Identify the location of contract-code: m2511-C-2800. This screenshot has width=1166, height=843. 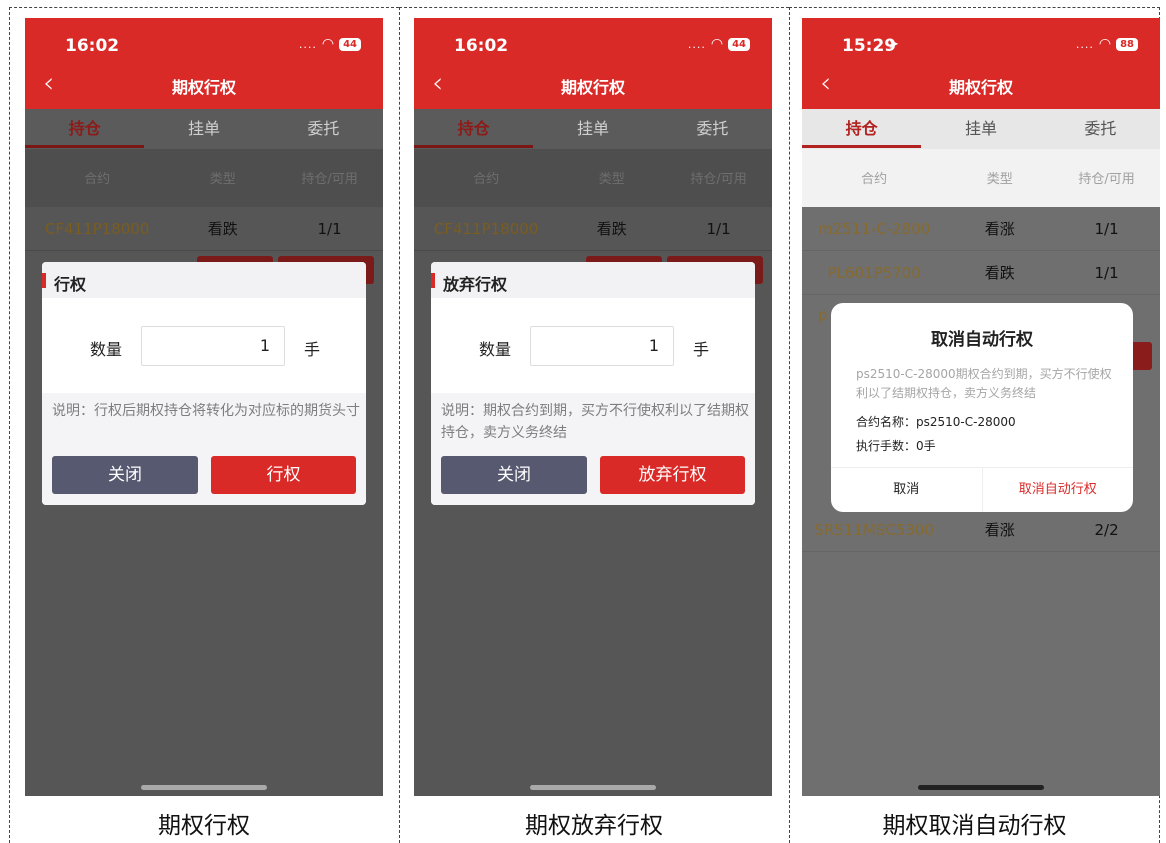
(874, 228).